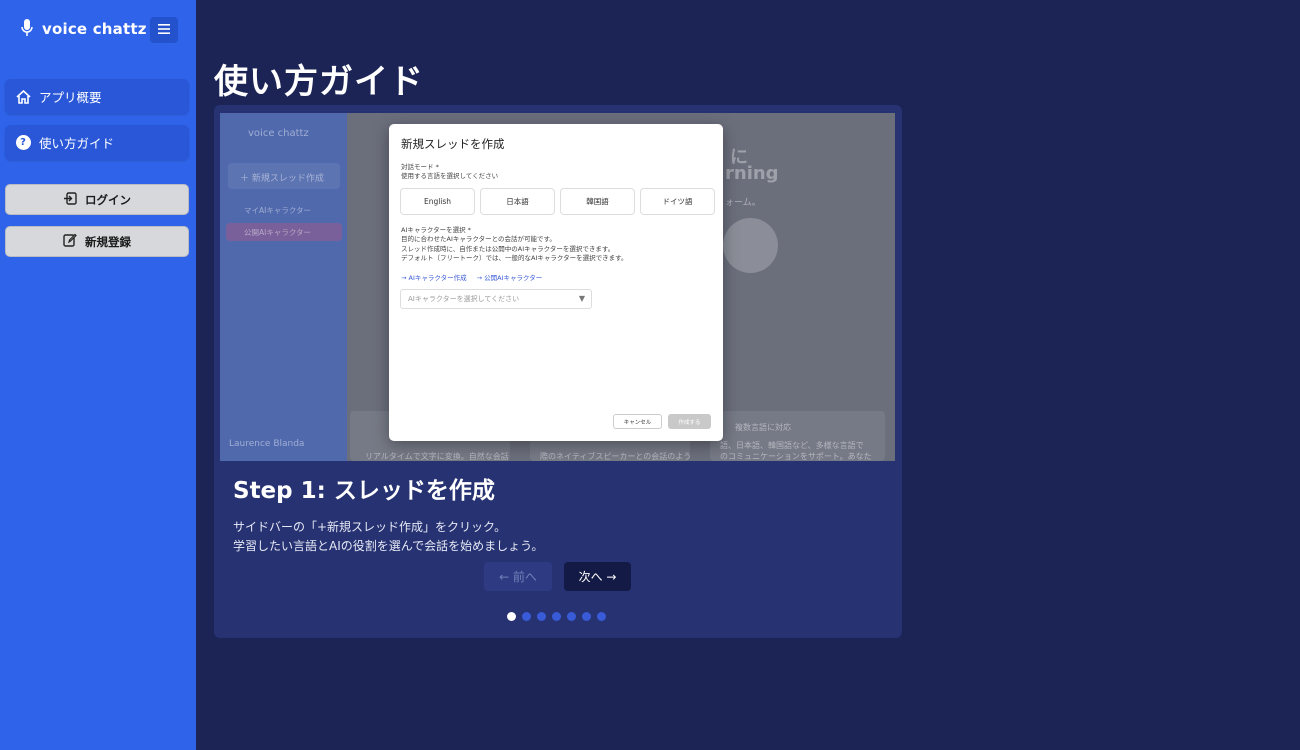  What do you see at coordinates (597, 201) in the screenshot?
I see `language-option-korean: 韓国語` at bounding box center [597, 201].